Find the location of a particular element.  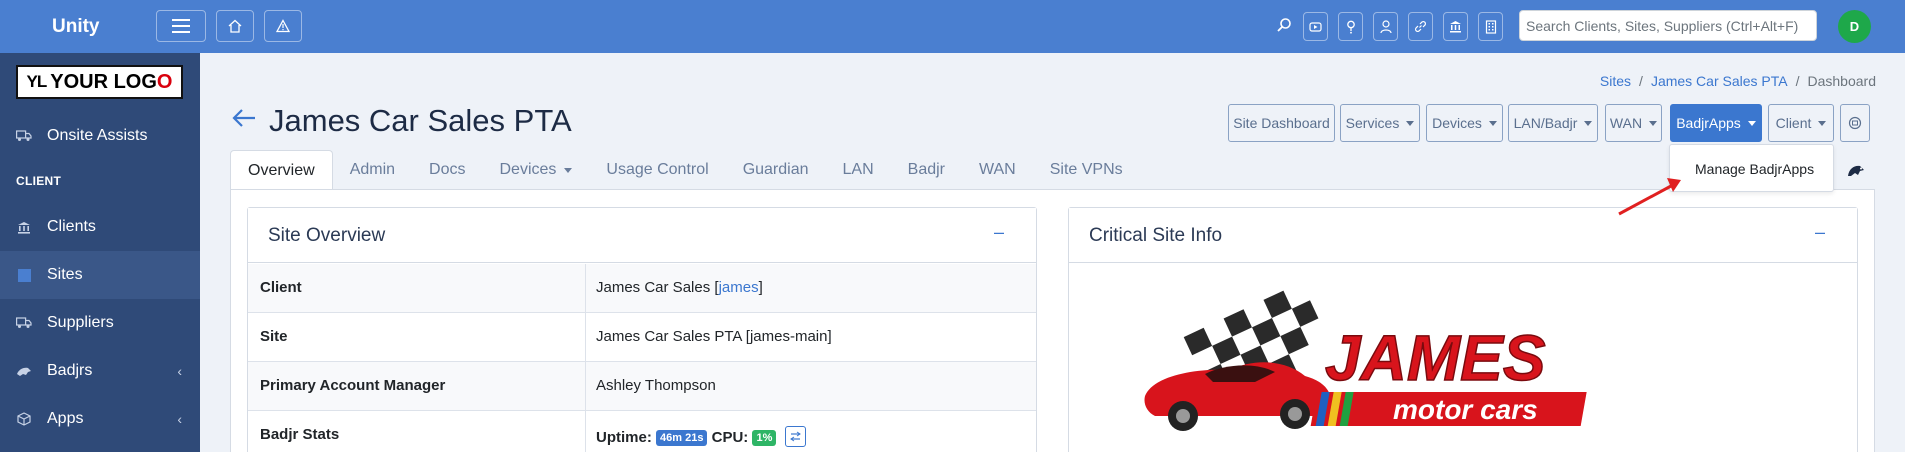

warning-icon is located at coordinates (283, 26).